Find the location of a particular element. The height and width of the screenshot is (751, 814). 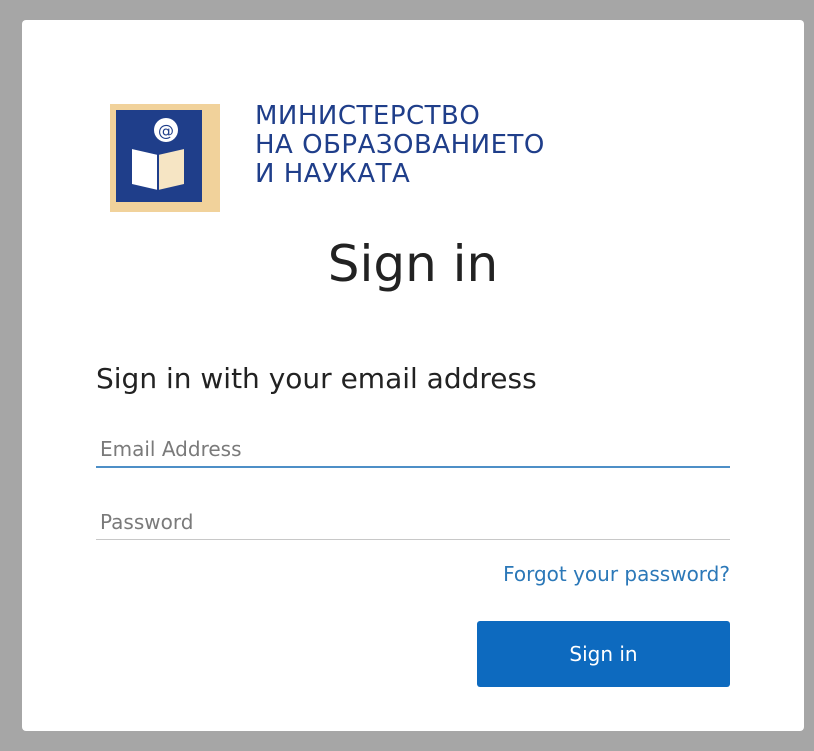

ministry-name-line2: НА ОБРАЗОВАНИЕТО is located at coordinates (400, 145).